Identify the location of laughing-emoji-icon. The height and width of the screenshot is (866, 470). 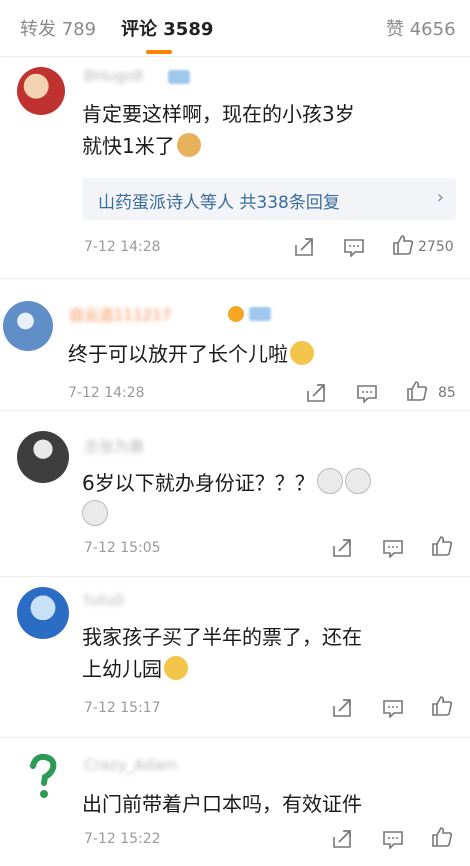
(302, 353).